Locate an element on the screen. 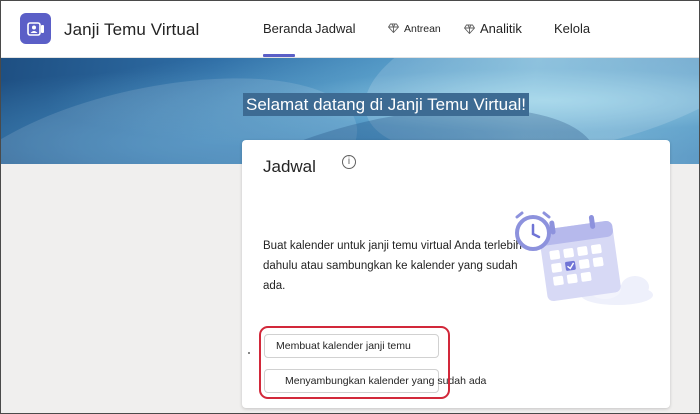  tab-kelola: Kelola is located at coordinates (572, 28).